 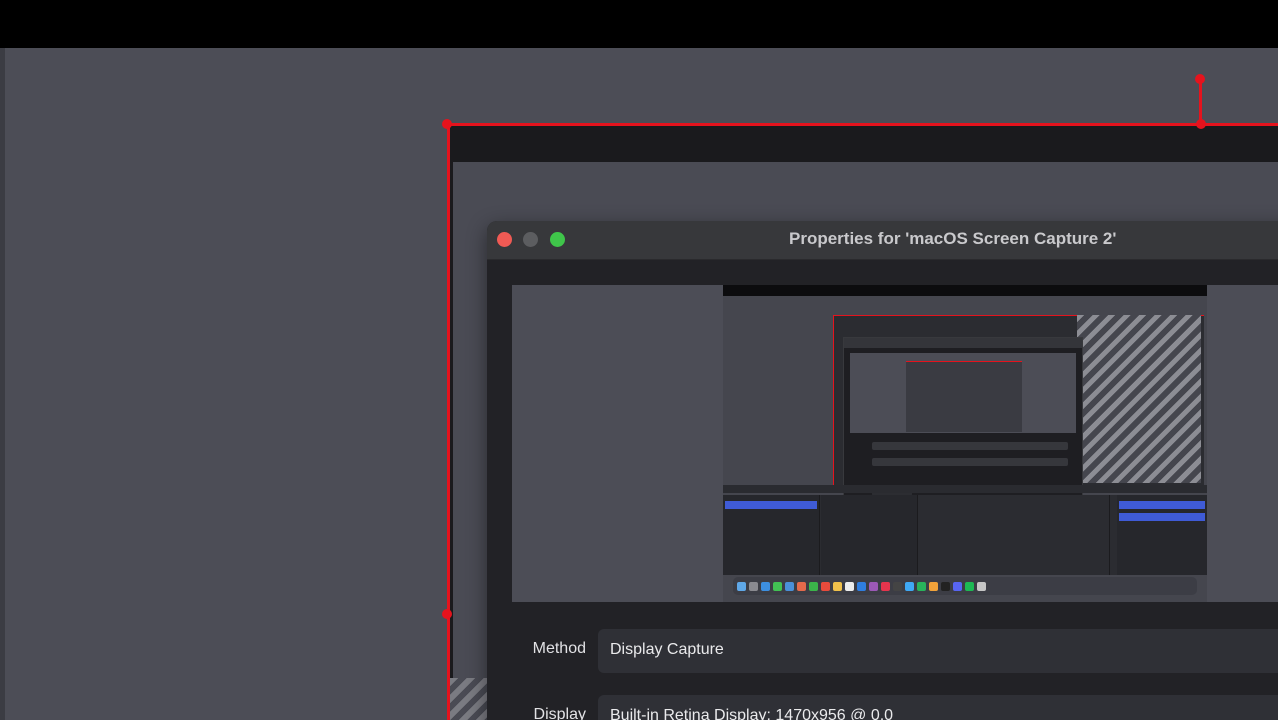 What do you see at coordinates (873, 586) in the screenshot?
I see `dock-podcasts-icon` at bounding box center [873, 586].